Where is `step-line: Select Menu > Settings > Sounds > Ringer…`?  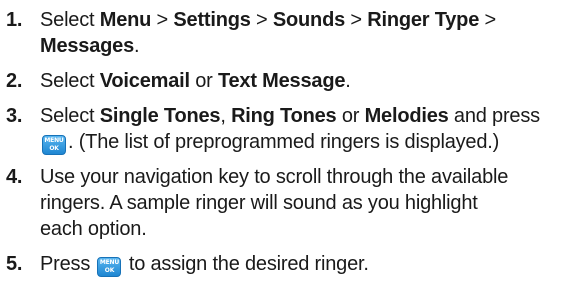 step-line: Select Menu > Settings > Sounds > Ringer… is located at coordinates (305, 20).